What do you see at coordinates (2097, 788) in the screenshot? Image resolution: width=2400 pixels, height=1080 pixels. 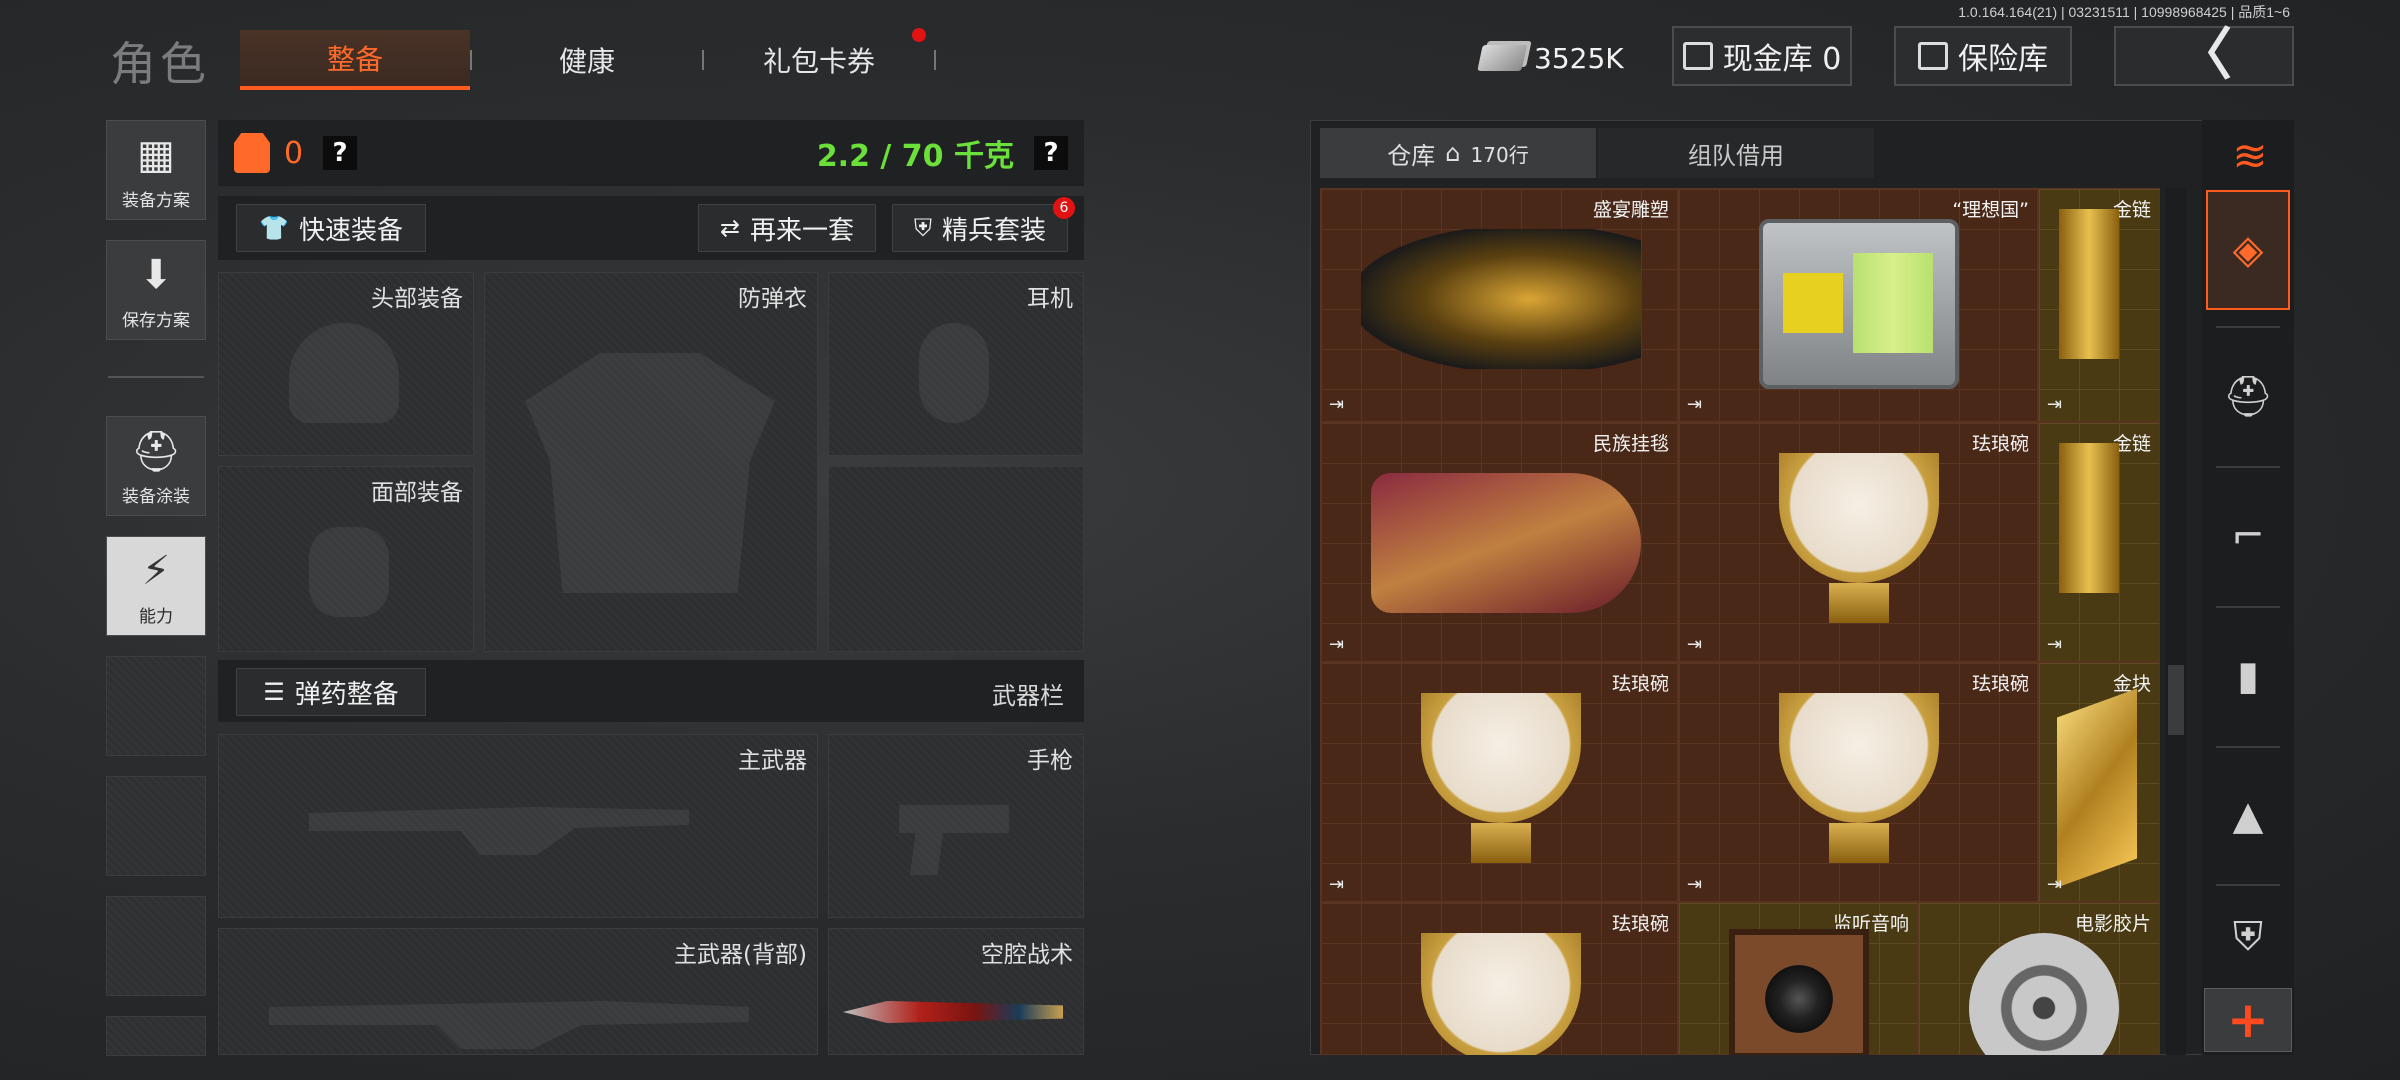 I see `gold-bar-image` at bounding box center [2097, 788].